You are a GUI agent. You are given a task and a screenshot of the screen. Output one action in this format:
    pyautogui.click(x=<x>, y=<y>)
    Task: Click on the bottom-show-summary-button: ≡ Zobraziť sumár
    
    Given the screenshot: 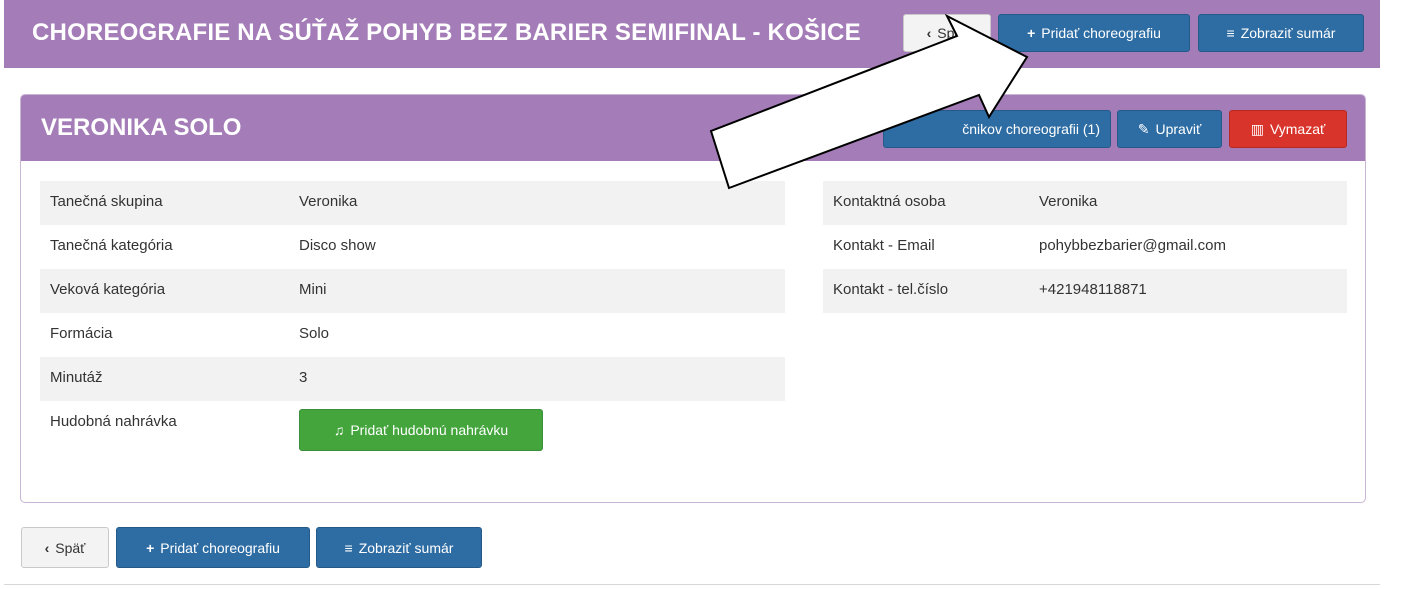 What is the action you would take?
    pyautogui.click(x=399, y=547)
    